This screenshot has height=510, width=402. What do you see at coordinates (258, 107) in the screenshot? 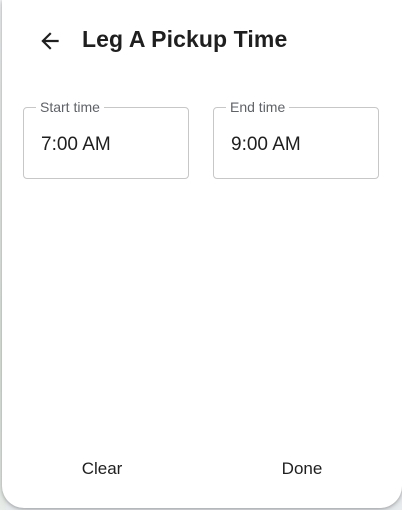
I see `end-time-label: End time` at bounding box center [258, 107].